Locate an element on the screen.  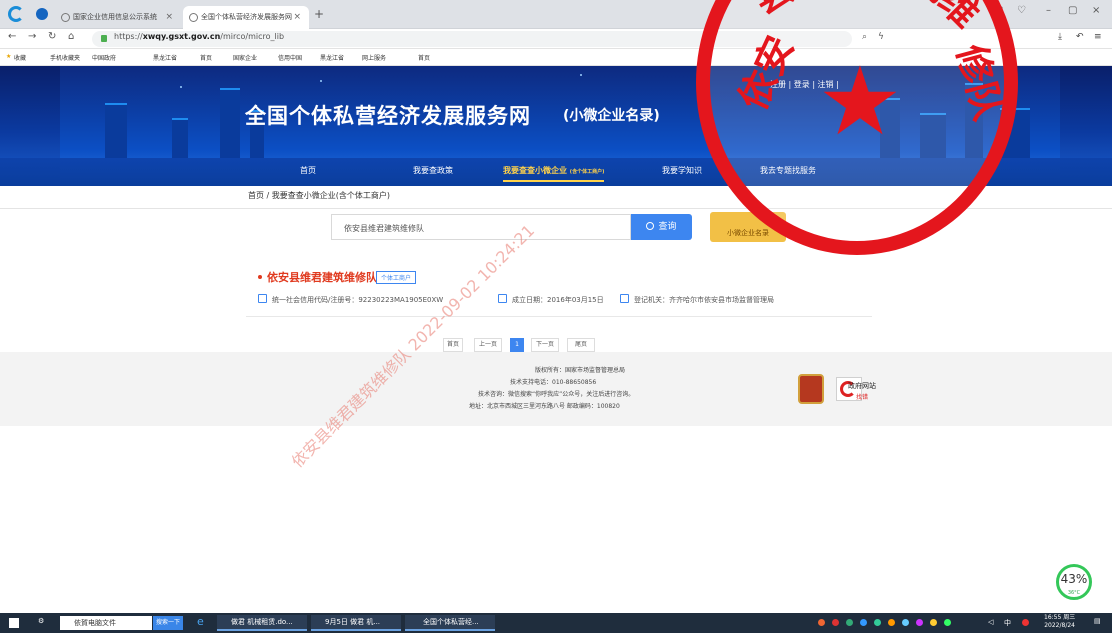
page-last: 尾页 is located at coordinates (581, 345).